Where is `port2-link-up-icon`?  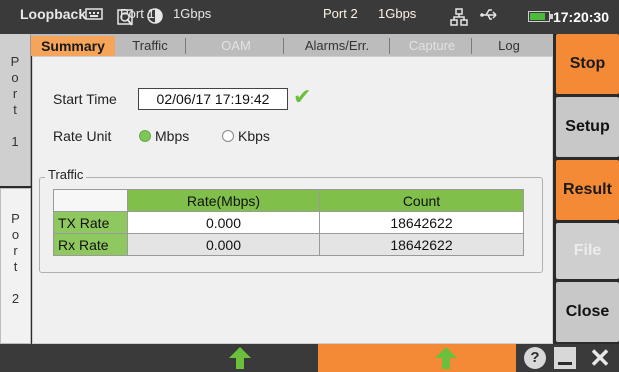
port2-link-up-icon is located at coordinates (446, 359).